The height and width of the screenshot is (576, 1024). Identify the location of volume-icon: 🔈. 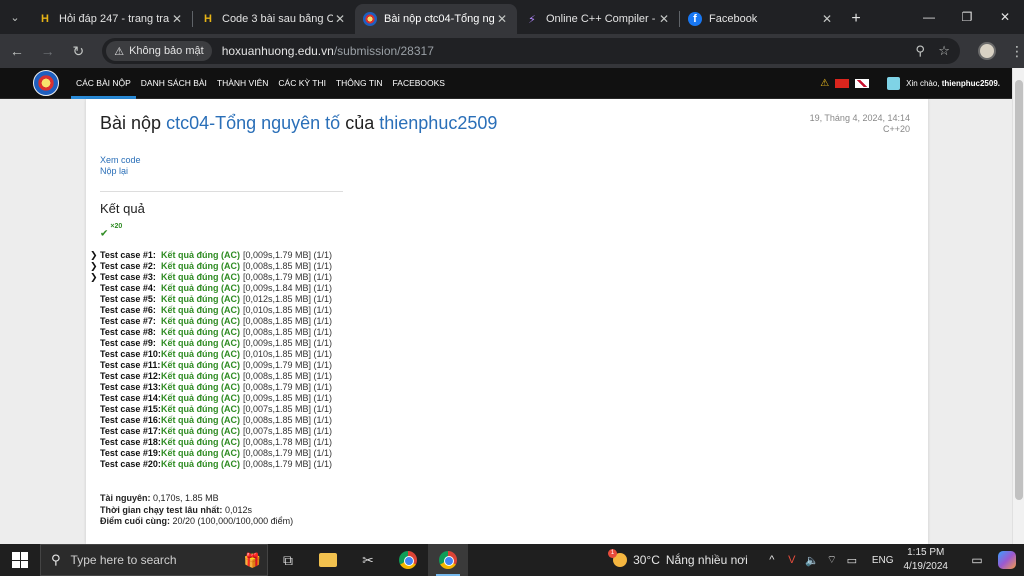
(812, 560).